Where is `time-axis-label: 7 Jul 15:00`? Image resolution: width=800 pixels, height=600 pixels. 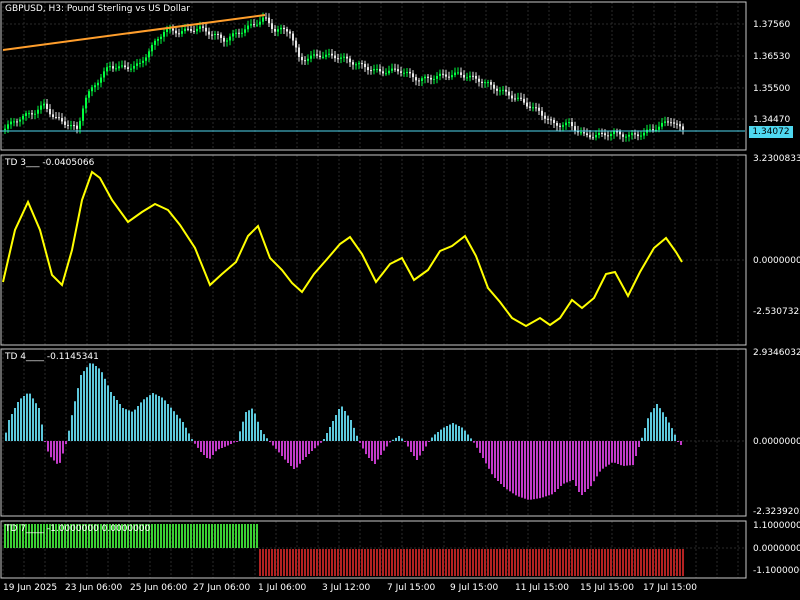 time-axis-label: 7 Jul 15:00 is located at coordinates (411, 588).